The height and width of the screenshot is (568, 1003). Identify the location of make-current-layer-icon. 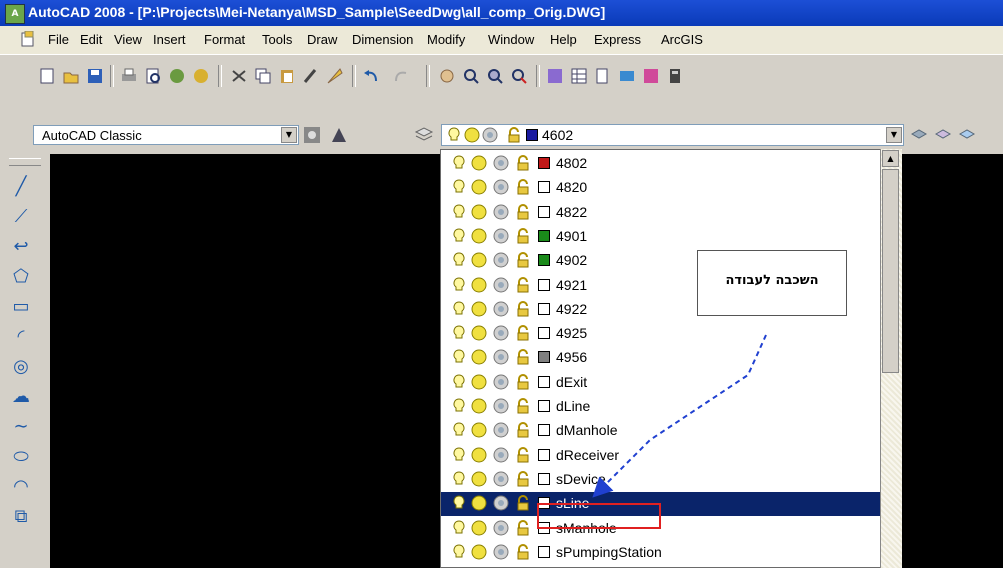
(919, 135).